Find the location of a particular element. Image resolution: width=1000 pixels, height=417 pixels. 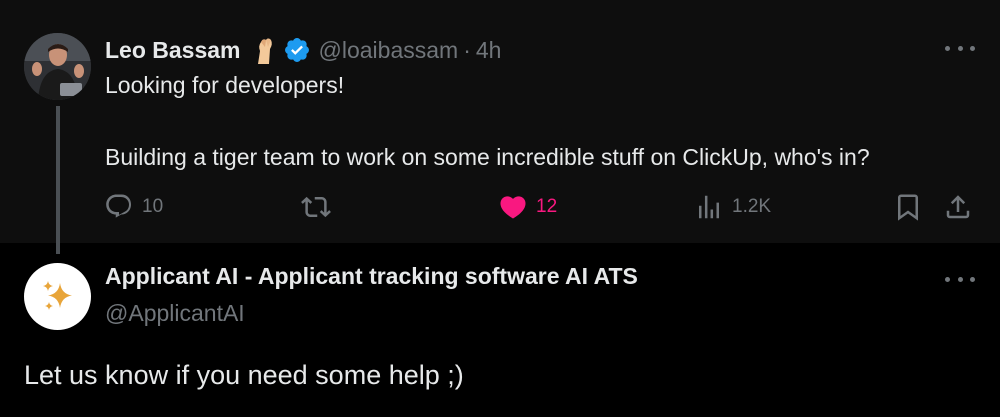

like-button: 12 is located at coordinates (527, 207).